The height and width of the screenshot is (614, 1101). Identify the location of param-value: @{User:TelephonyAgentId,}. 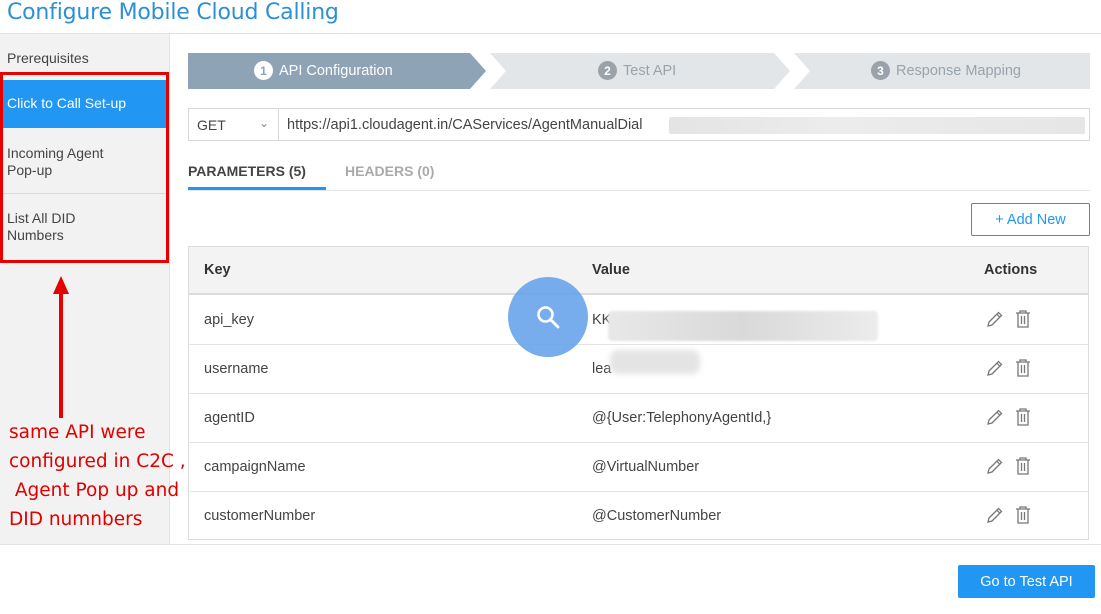
(682, 418).